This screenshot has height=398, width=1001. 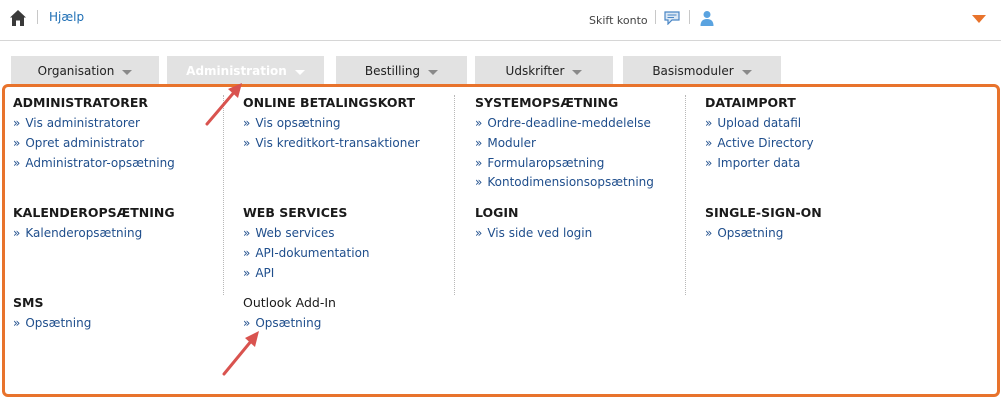 I want to click on tab-bestilling: Bestilling, so click(x=401, y=71).